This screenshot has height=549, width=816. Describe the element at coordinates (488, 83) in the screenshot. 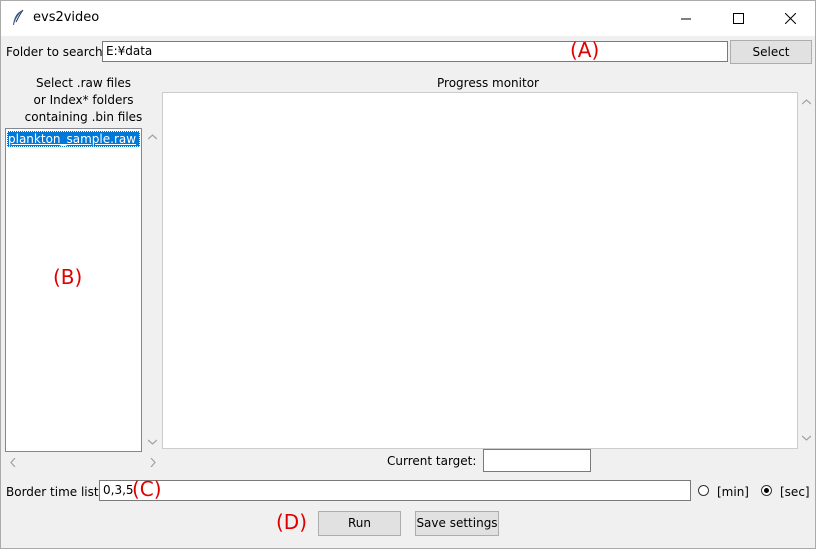

I see `progress-label: Progress monitor` at that location.